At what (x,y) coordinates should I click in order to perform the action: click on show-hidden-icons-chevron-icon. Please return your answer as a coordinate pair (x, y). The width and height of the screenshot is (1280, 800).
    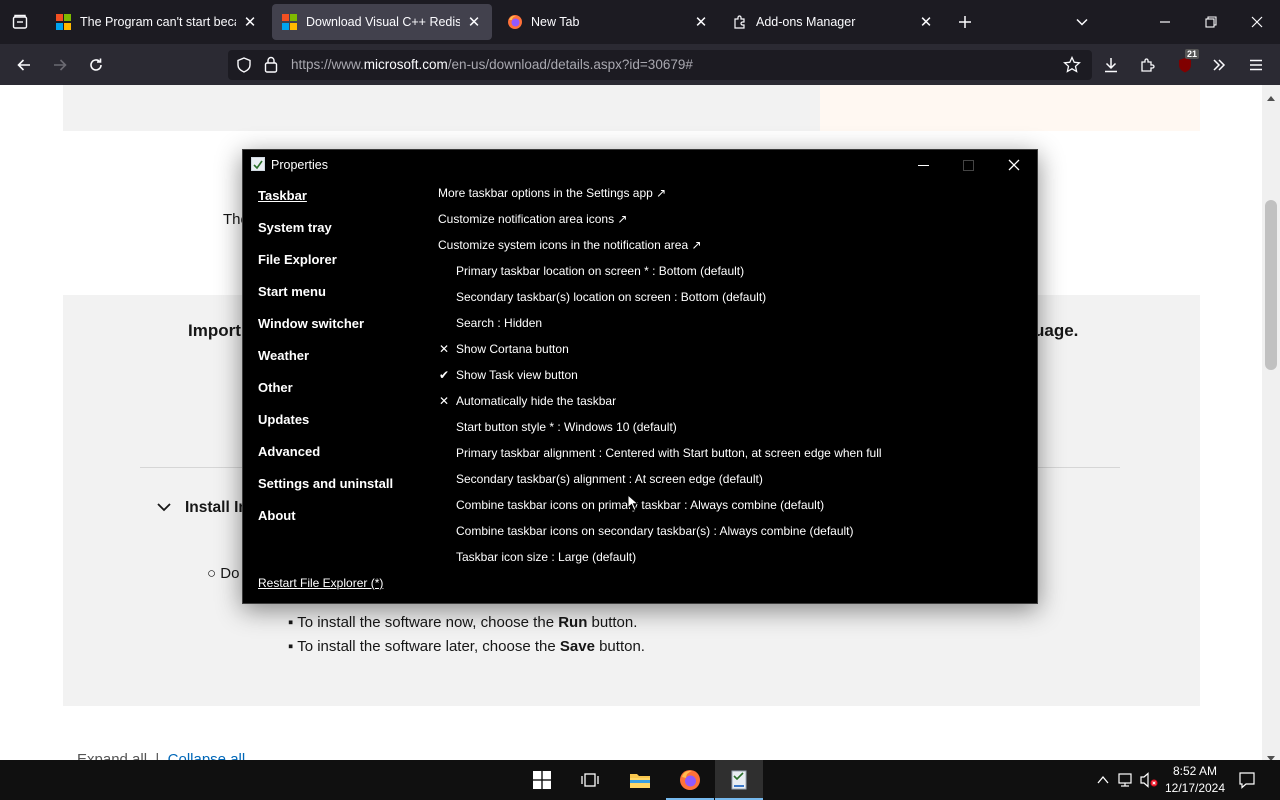
    Looking at the image, I should click on (1103, 780).